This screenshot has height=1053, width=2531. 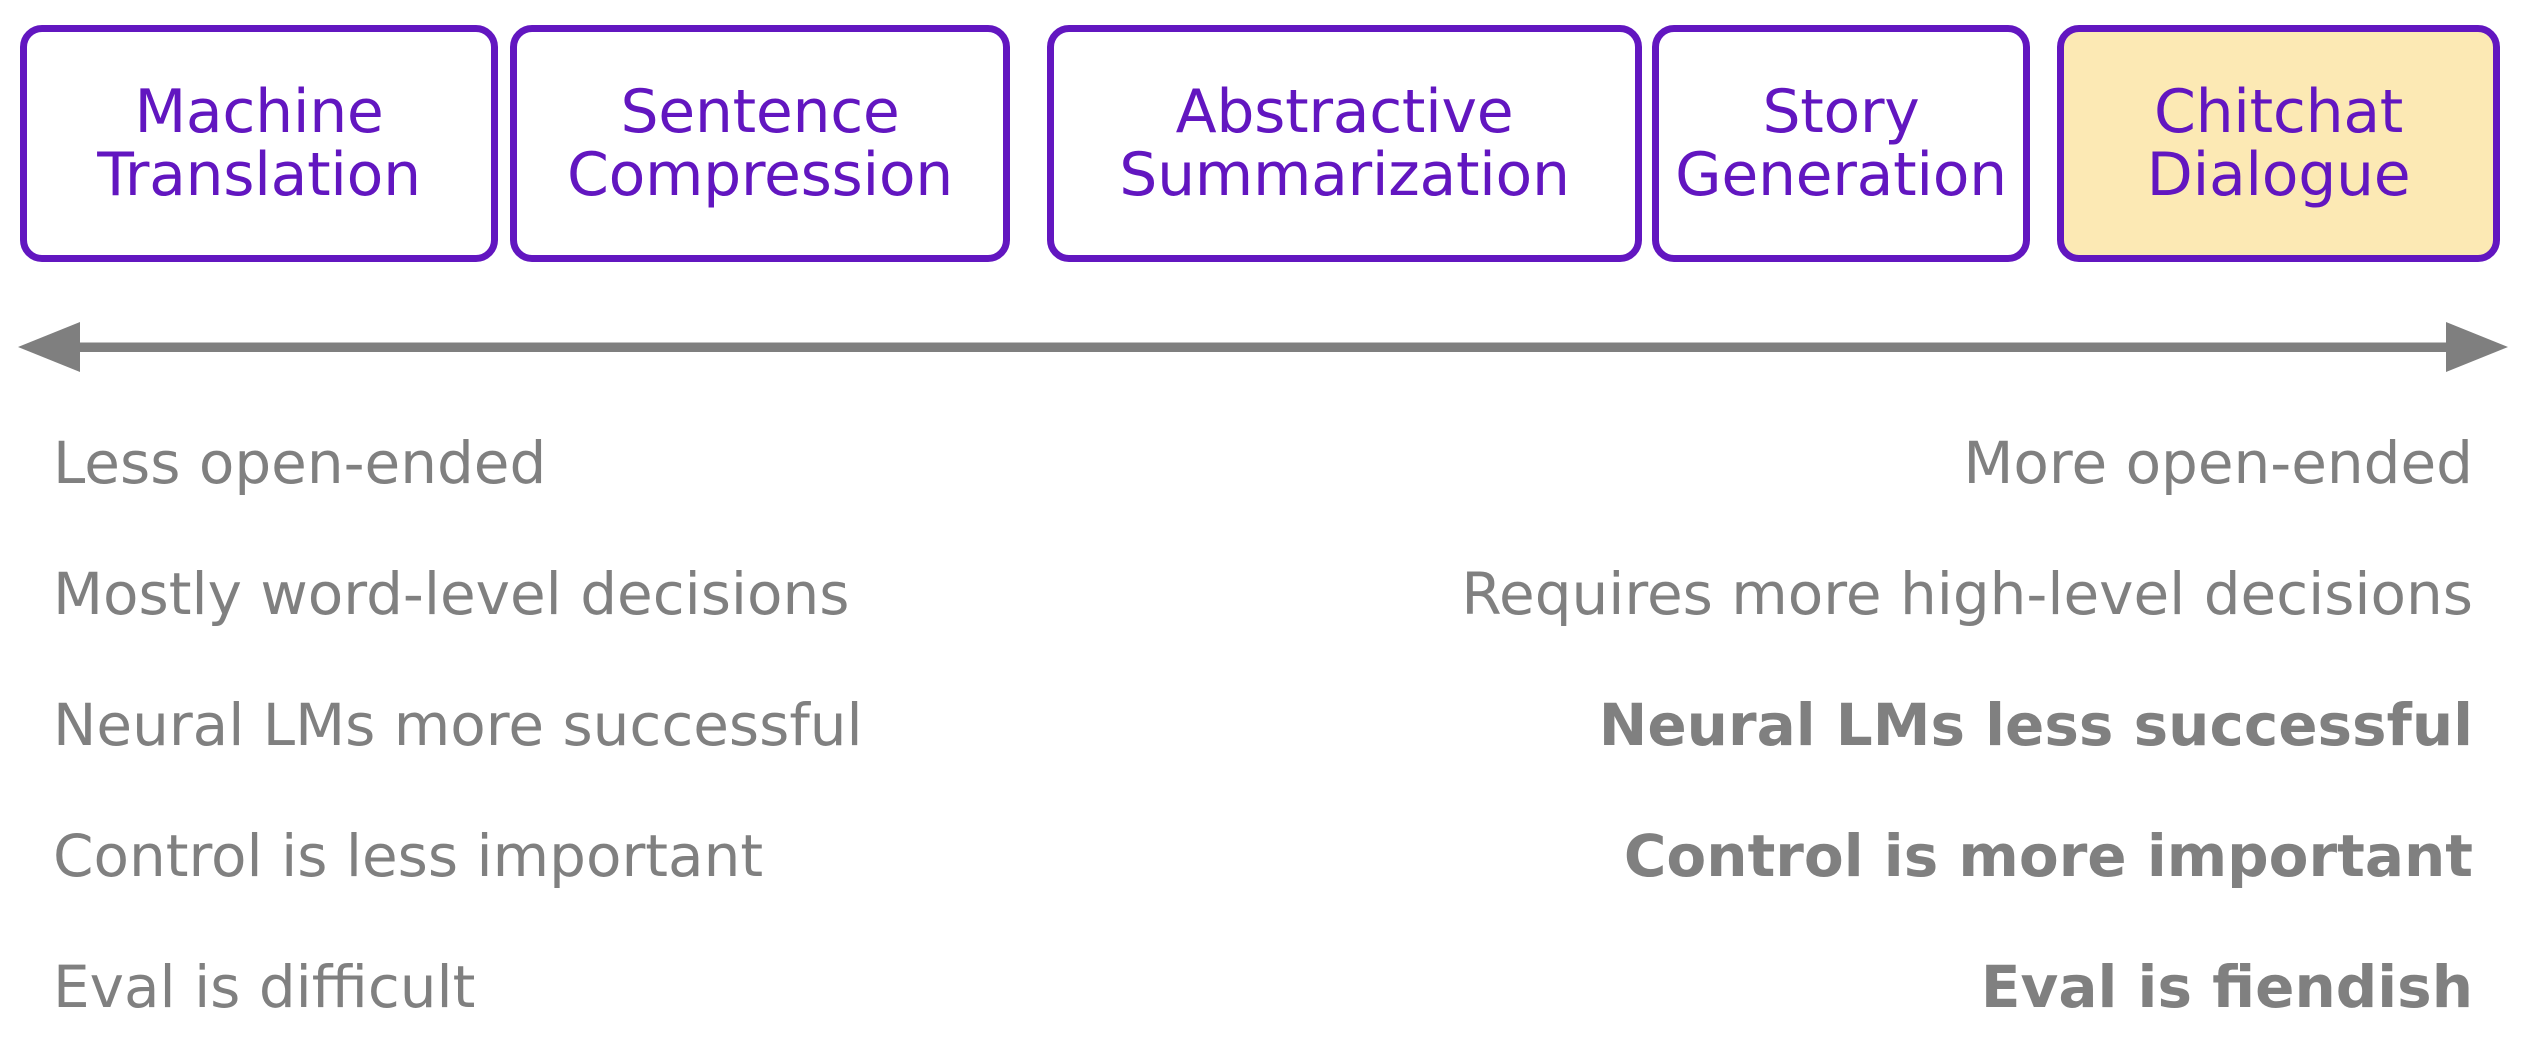 I want to click on comparison-left-text: Mostly word-level decisions, so click(x=451, y=593).